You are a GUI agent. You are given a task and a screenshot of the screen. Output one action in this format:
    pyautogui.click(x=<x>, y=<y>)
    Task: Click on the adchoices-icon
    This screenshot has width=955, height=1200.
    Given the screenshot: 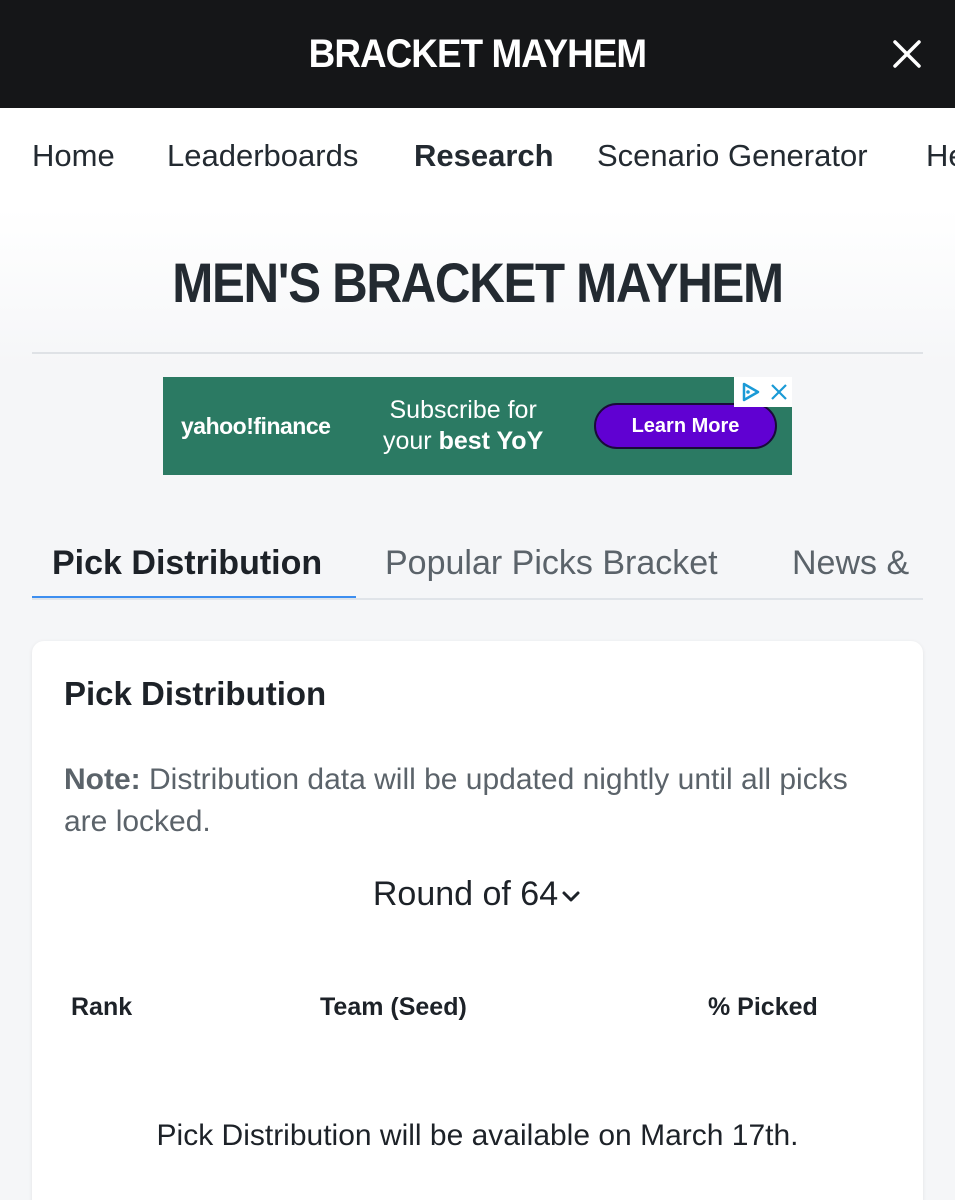 What is the action you would take?
    pyautogui.click(x=750, y=392)
    